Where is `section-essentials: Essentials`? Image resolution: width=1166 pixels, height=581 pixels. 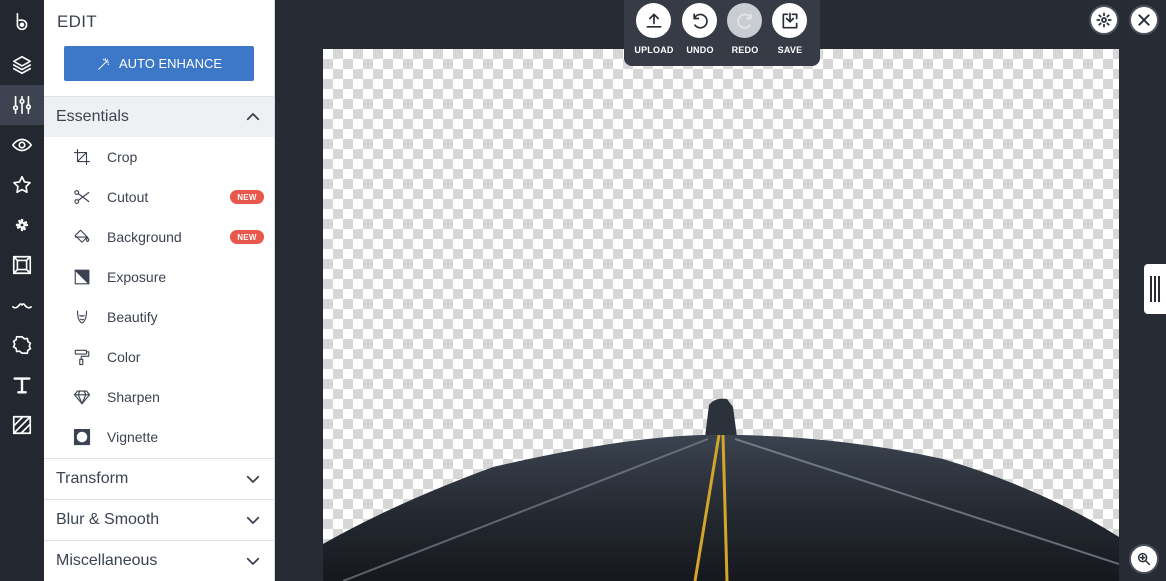
section-essentials: Essentials is located at coordinates (159, 116).